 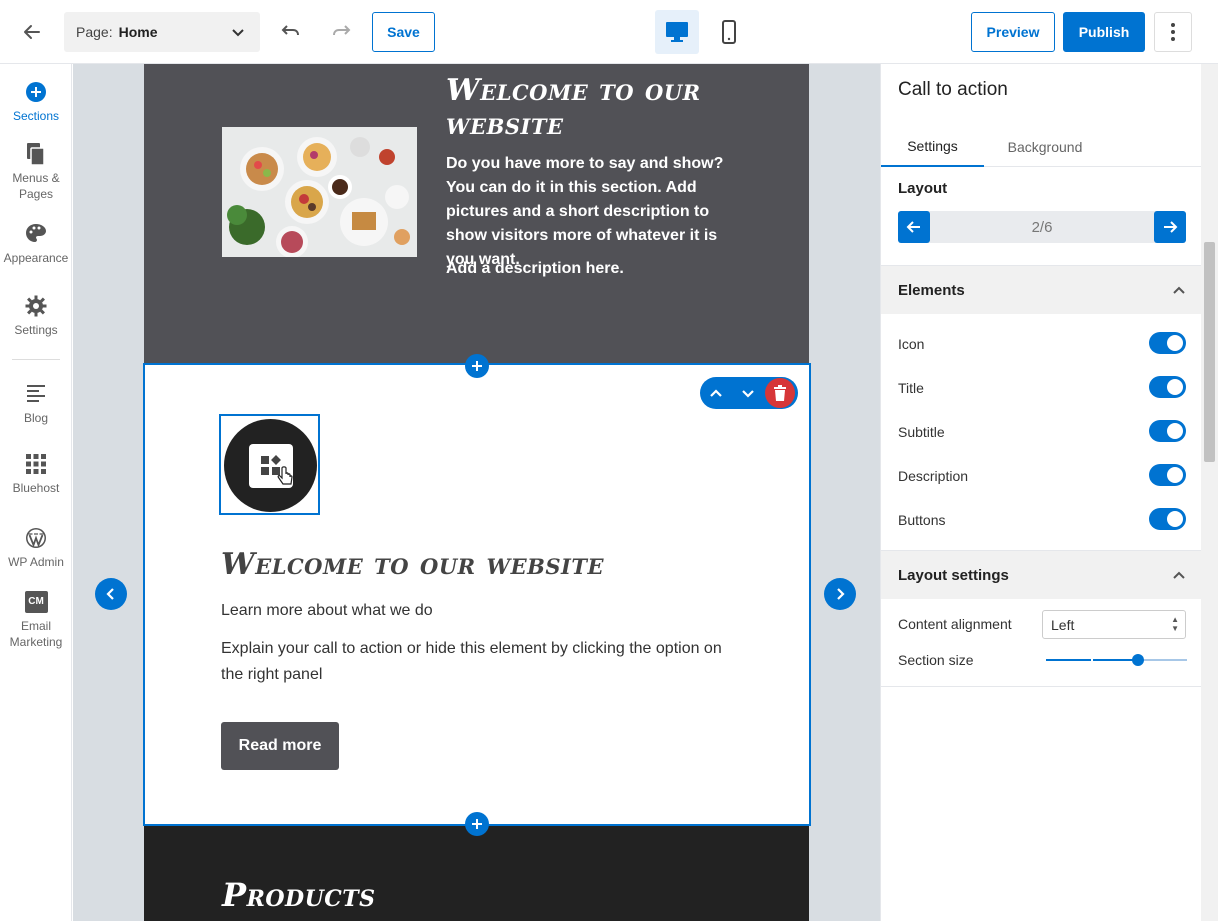 I want to click on more-options-button, so click(x=1173, y=32).